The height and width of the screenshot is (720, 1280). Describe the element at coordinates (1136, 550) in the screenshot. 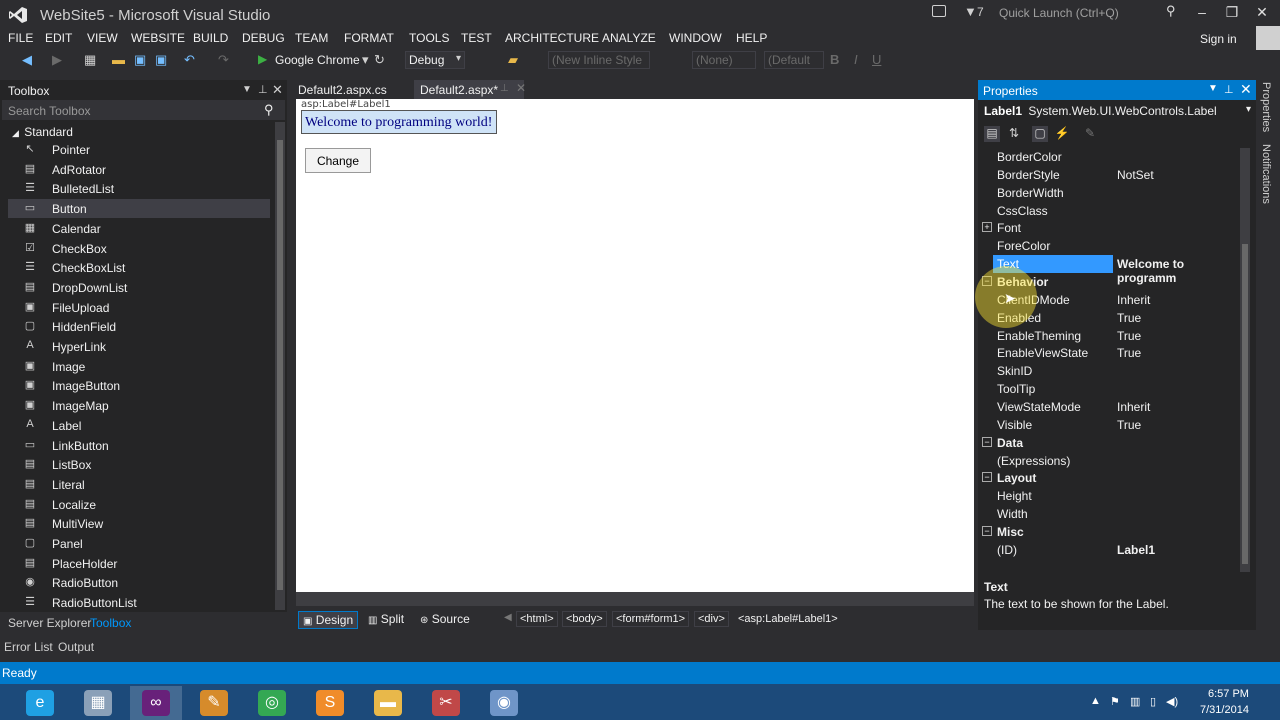

I see `property-value: Label1` at that location.